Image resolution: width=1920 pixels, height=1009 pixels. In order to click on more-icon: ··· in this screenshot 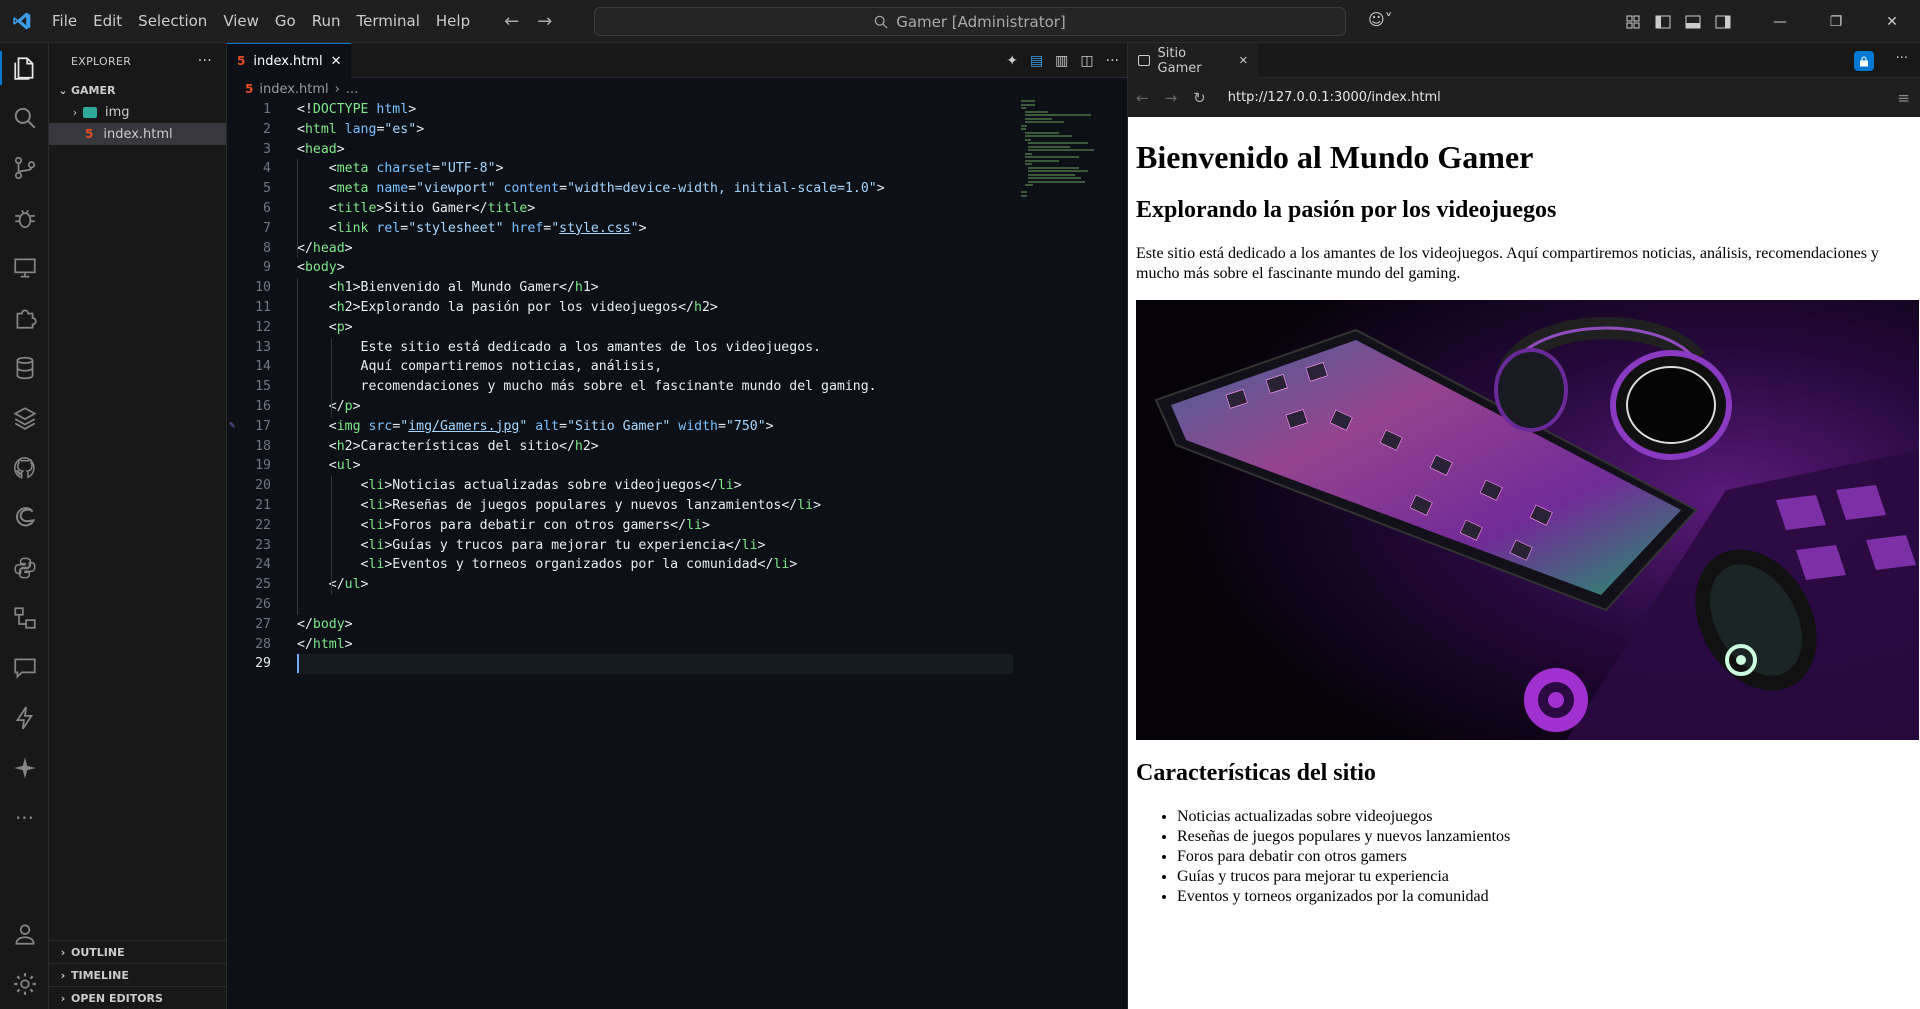, I will do `click(24, 818)`.